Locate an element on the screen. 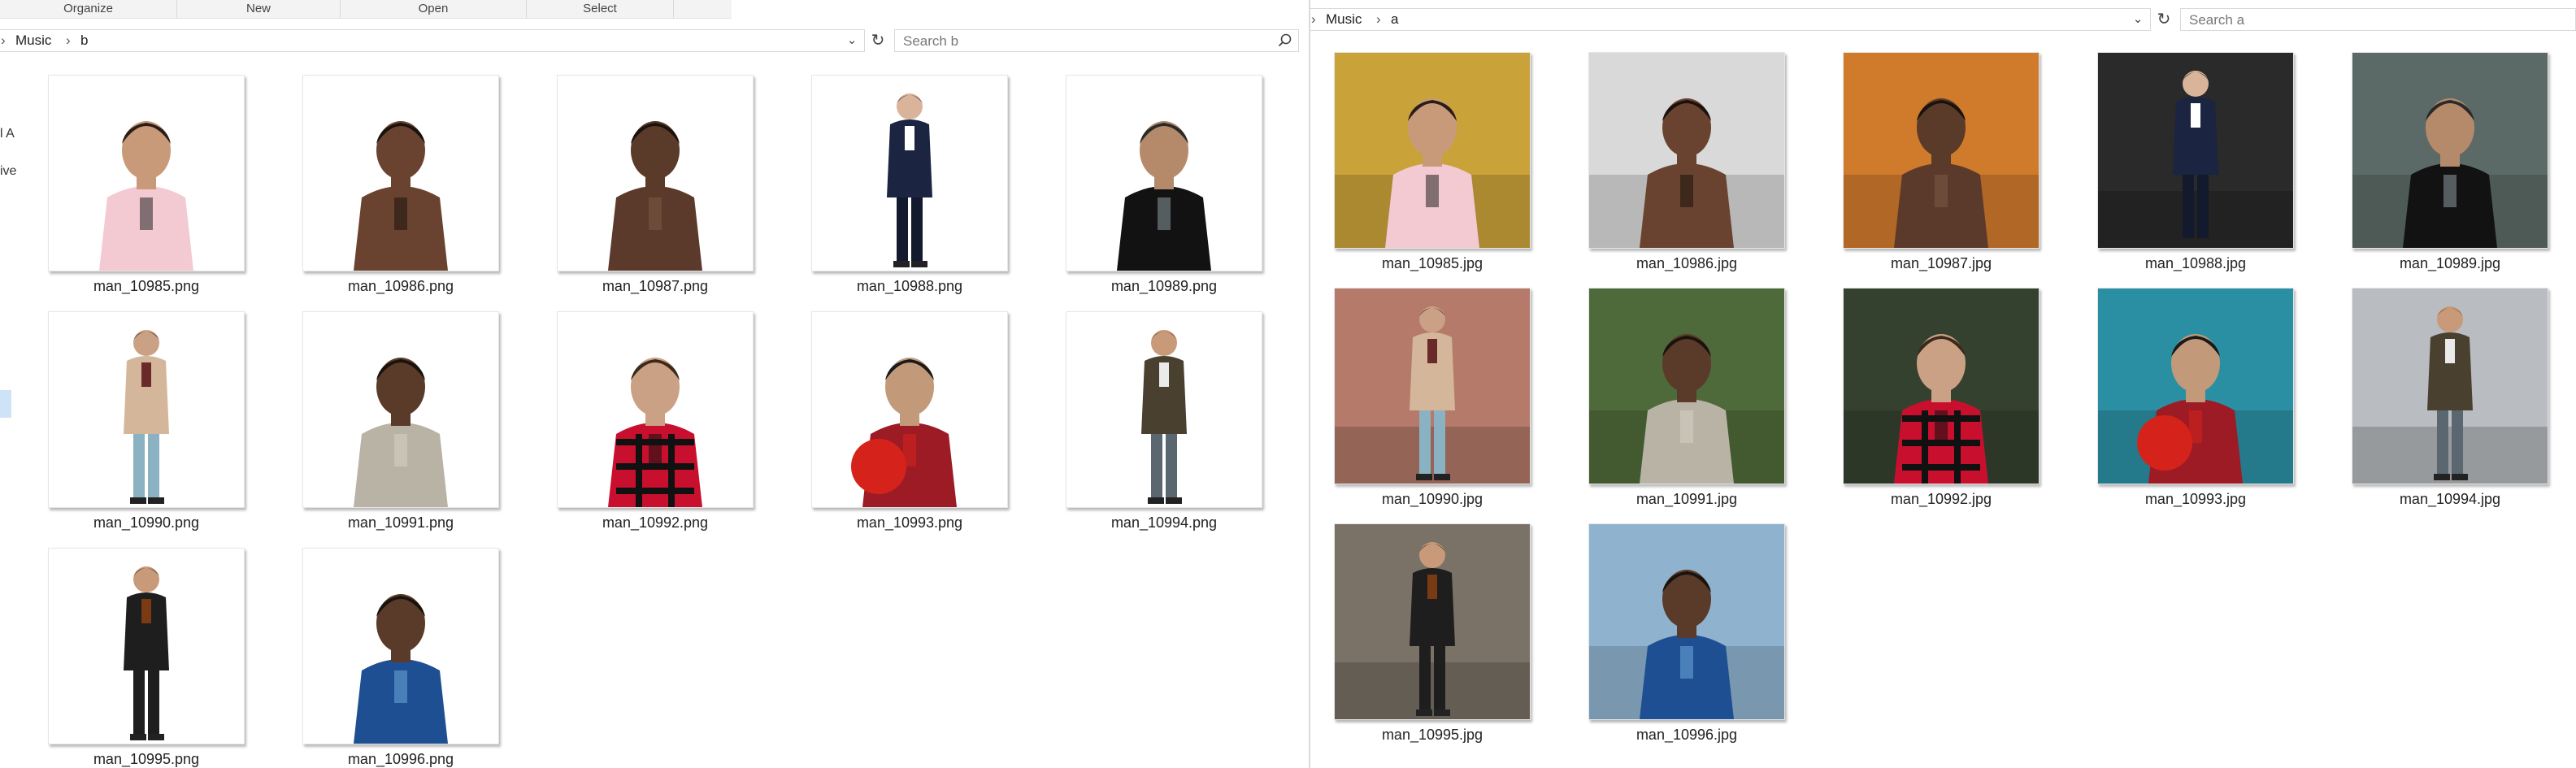 This screenshot has width=2576, height=768. file-name-label: man_10994.jpg is located at coordinates (2450, 499).